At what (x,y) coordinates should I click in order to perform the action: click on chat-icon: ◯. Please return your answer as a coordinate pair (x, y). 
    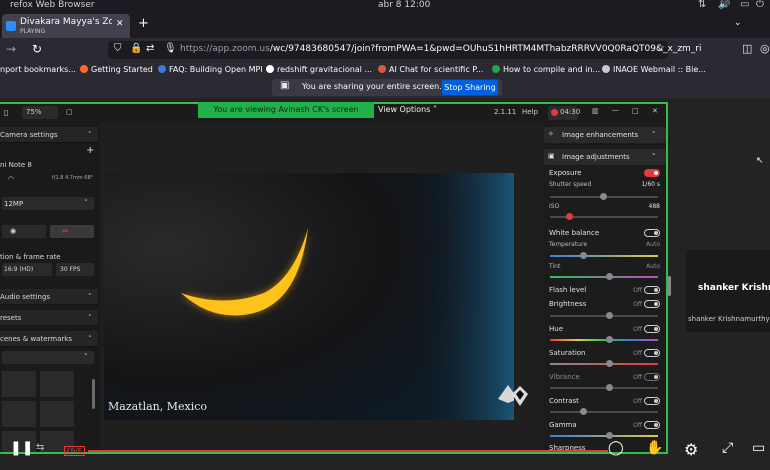
    Looking at the image, I should click on (616, 448).